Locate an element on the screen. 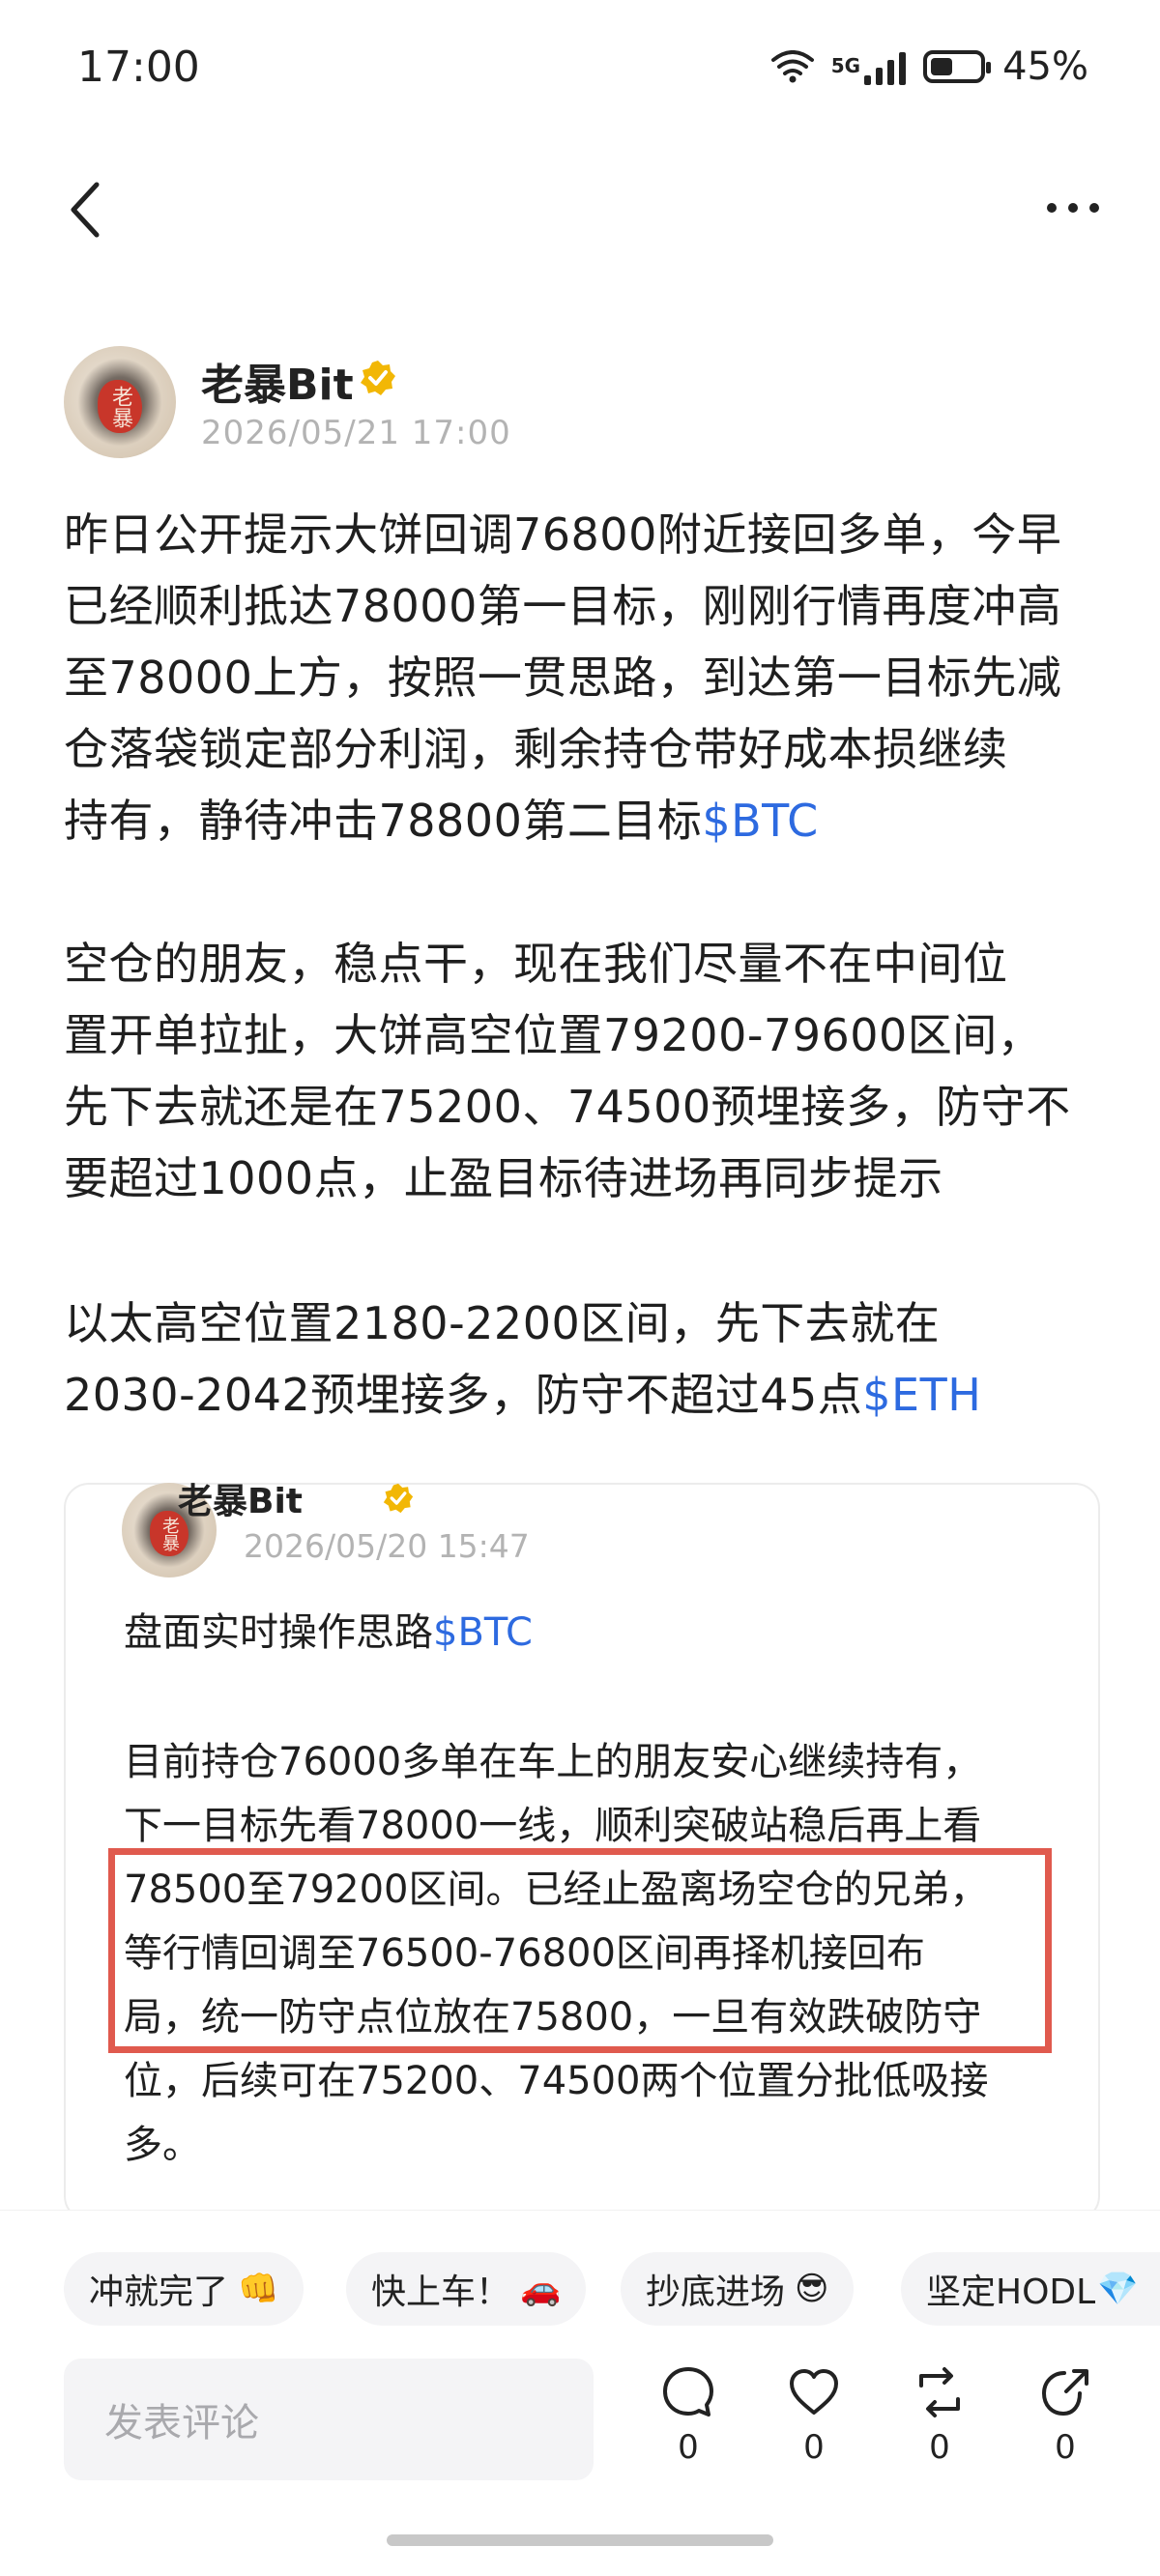  text-line: 已经顺利抵达78000第一目标，刚刚行情再度冲高 is located at coordinates (563, 606).